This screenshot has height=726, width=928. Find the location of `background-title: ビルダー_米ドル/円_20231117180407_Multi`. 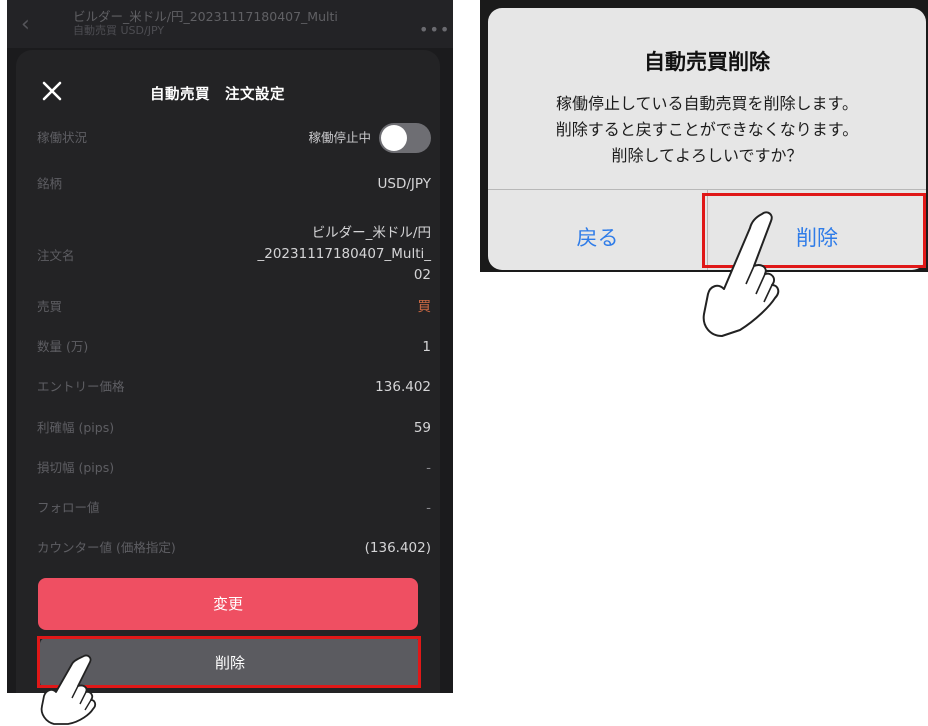

background-title: ビルダー_米ドル/円_20231117180407_Multi is located at coordinates (205, 16).